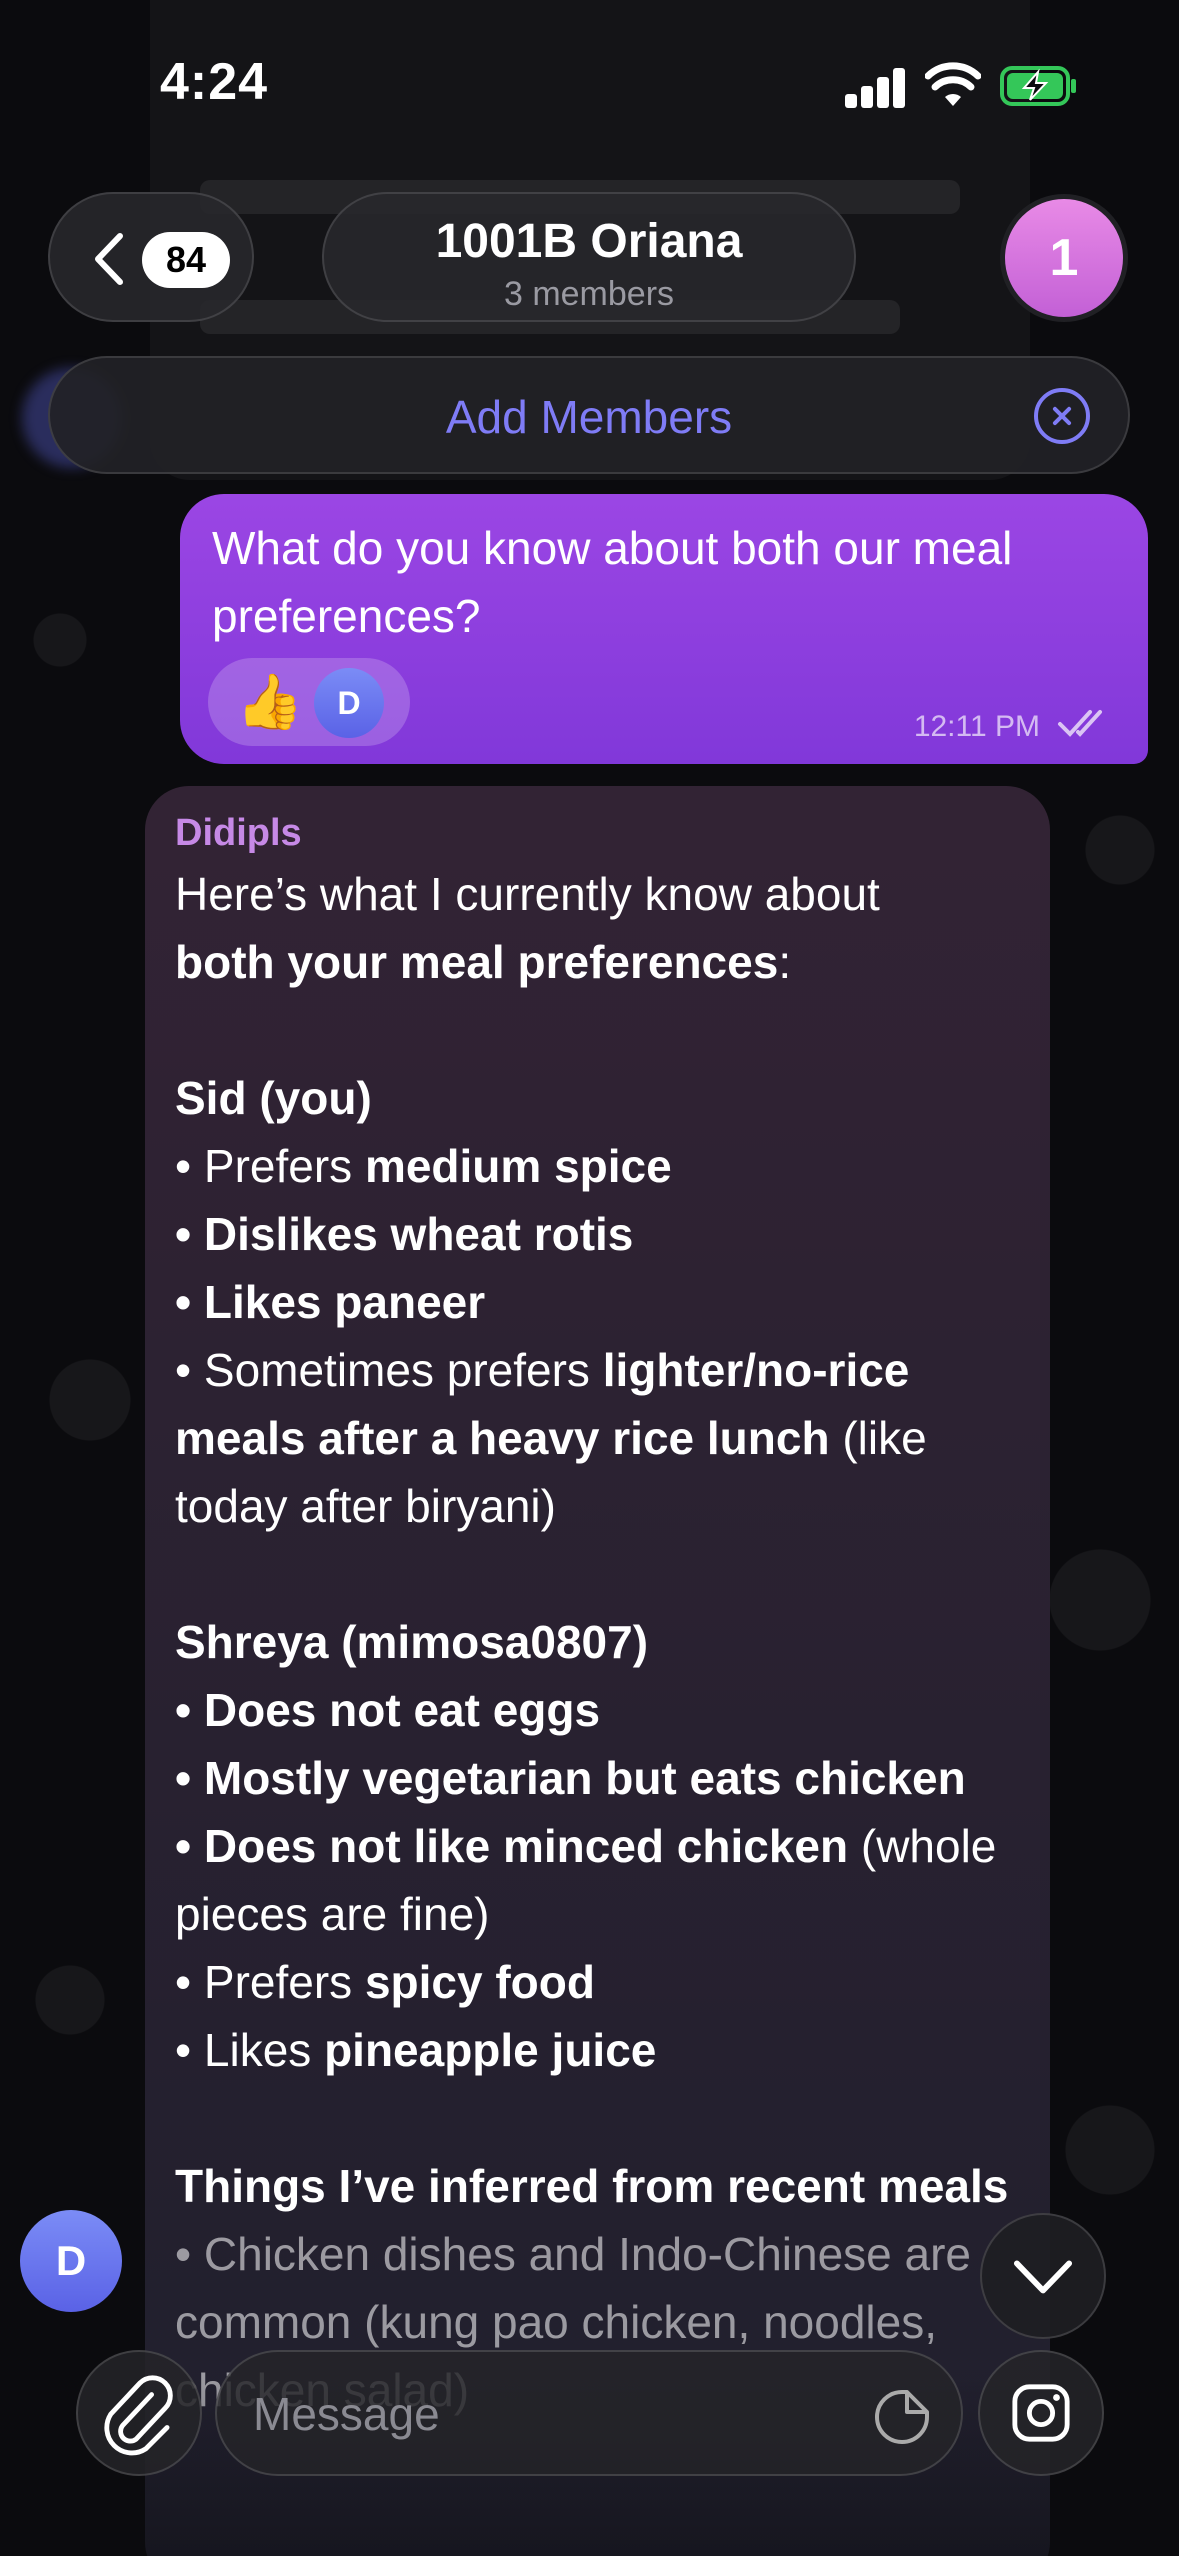  Describe the element at coordinates (527, 894) in the screenshot. I see `intro-text: Here’s what I currently know about` at that location.